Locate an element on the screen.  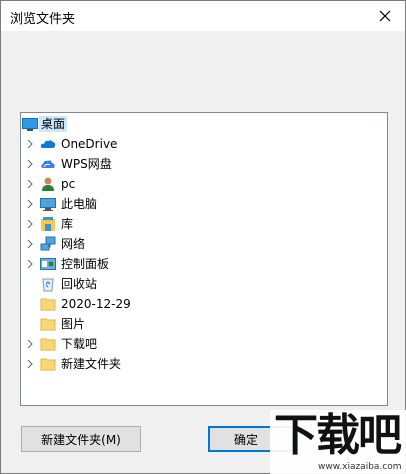
tree-item-label: 网络 is located at coordinates (73, 244).